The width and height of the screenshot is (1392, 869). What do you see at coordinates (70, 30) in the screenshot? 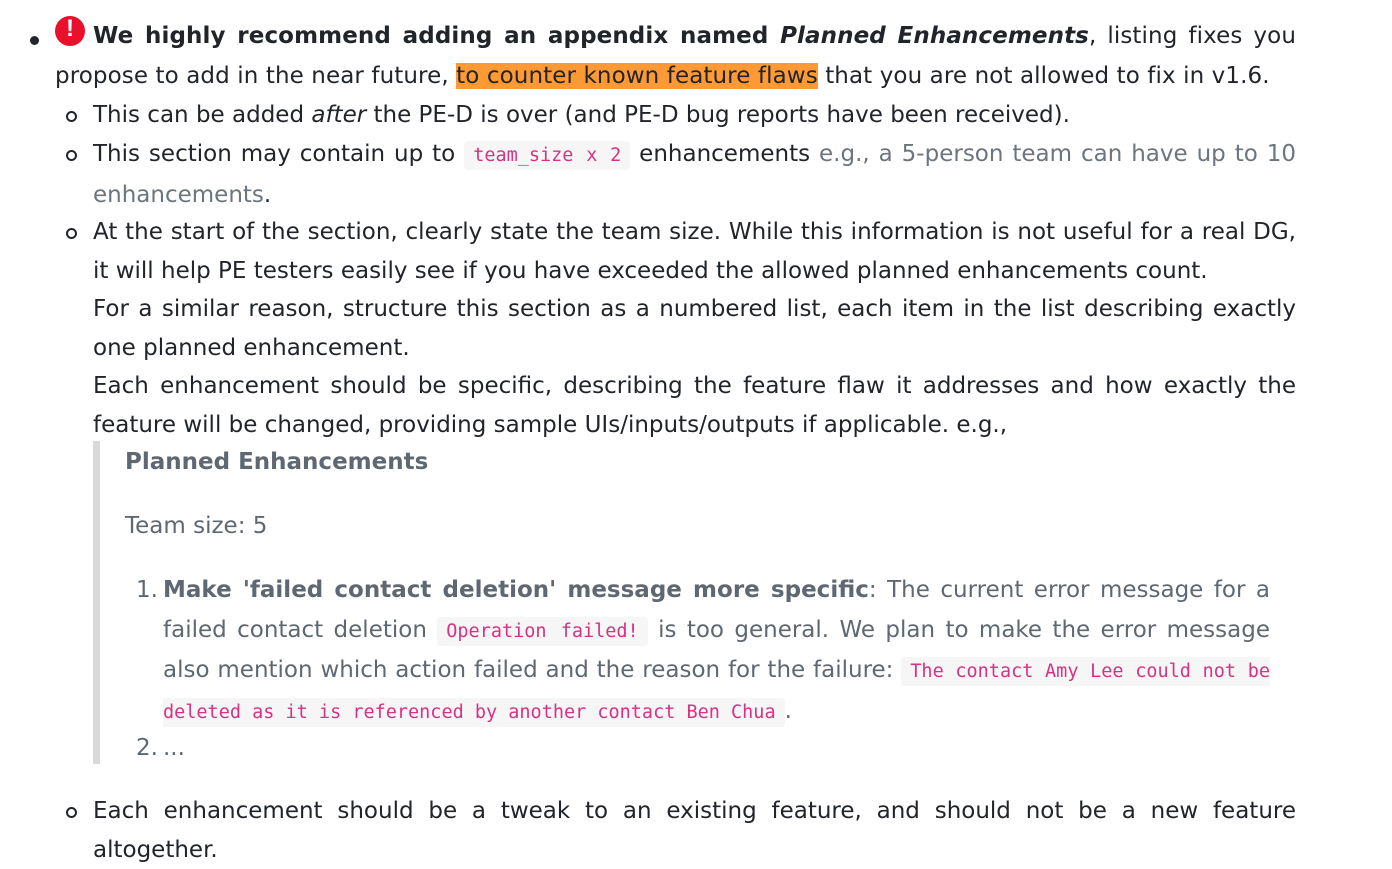
I see `exclamation-circle-icon: !` at bounding box center [70, 30].